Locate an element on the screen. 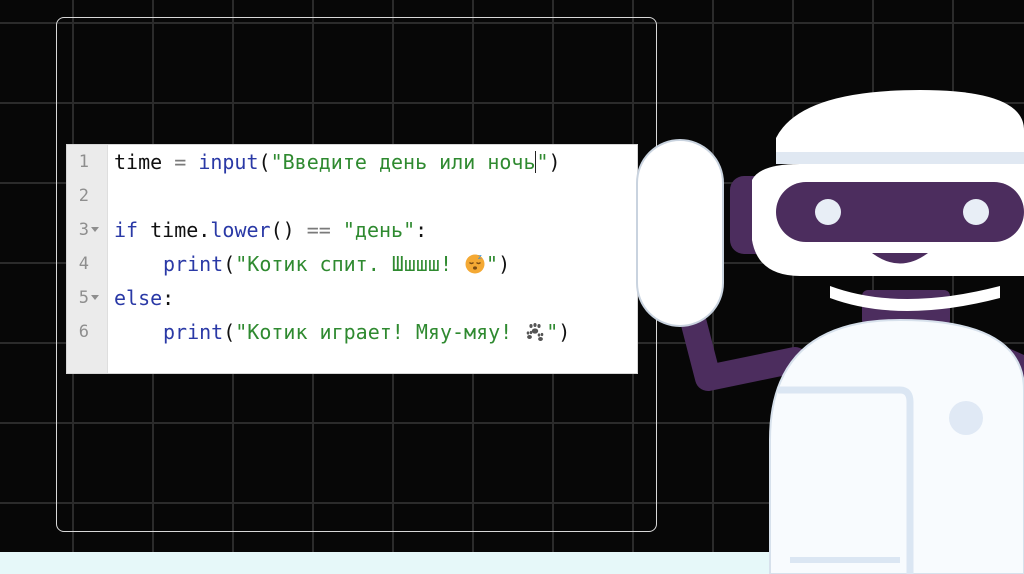 The height and width of the screenshot is (574, 1024). code-line: 5 else: is located at coordinates (352, 298).